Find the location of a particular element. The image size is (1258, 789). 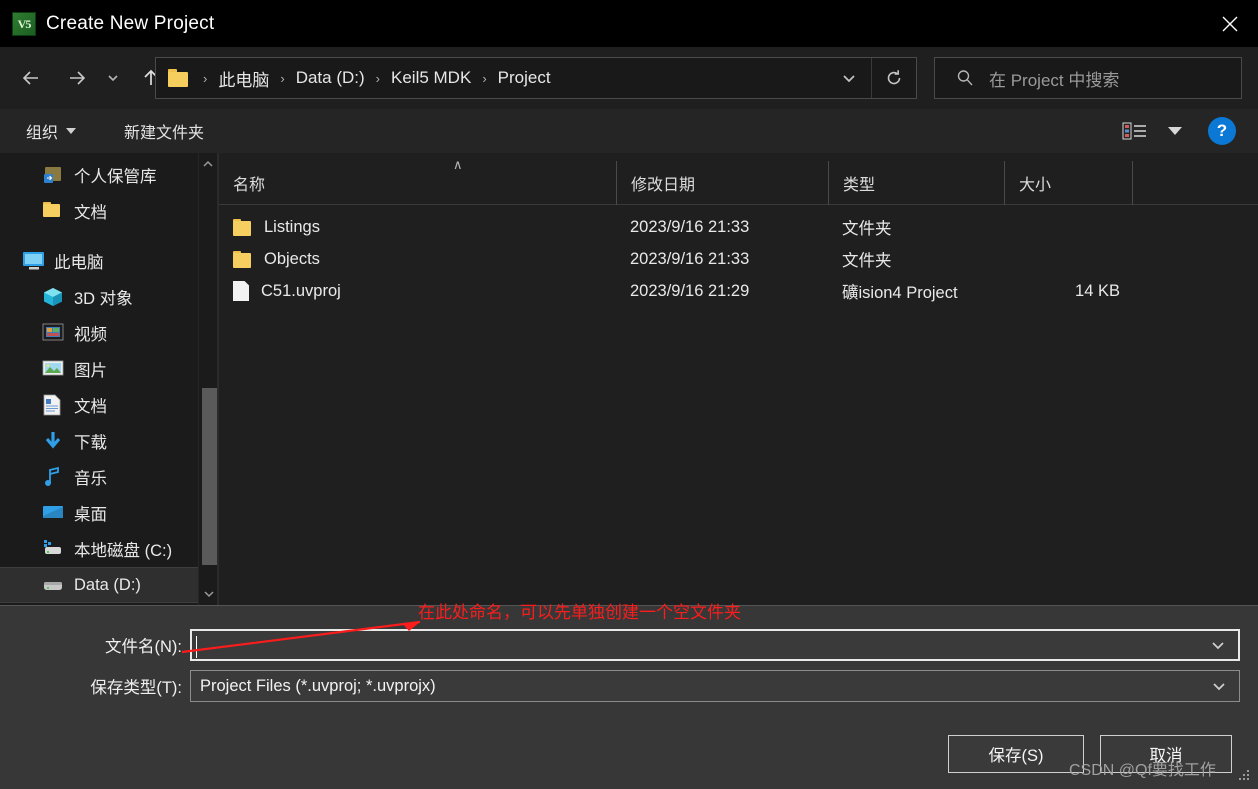

scroll-up-button is located at coordinates (208, 164).